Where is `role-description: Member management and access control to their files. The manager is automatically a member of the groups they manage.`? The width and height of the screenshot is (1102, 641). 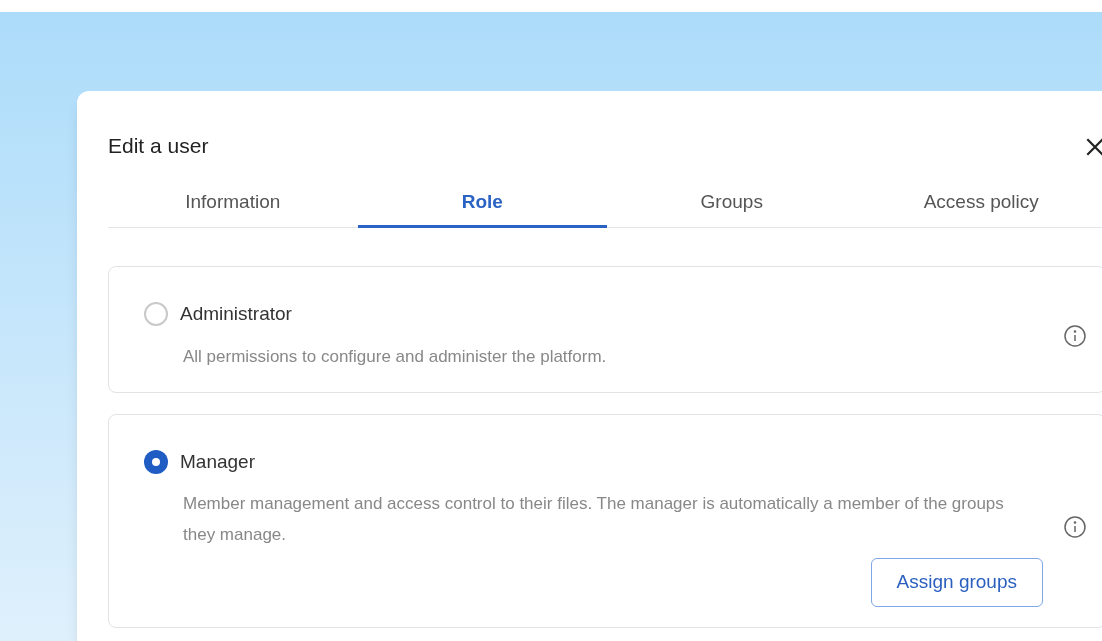 role-description: Member management and access control to their files. The manager is automatically a member of the groups they manage. is located at coordinates (594, 519).